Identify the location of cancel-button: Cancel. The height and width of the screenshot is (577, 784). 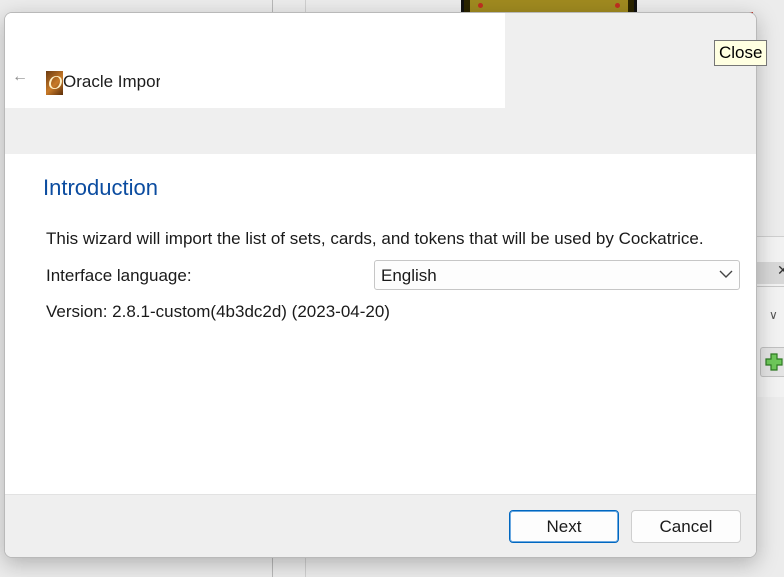
(686, 526).